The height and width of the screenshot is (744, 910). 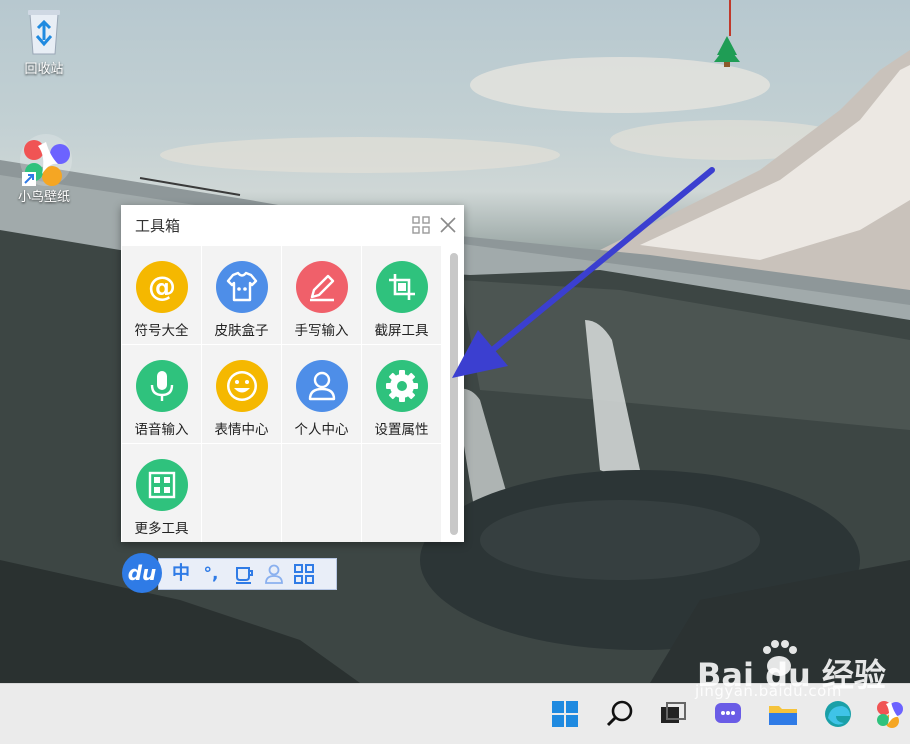 I want to click on keyboard-cup-icon, so click(x=244, y=574).